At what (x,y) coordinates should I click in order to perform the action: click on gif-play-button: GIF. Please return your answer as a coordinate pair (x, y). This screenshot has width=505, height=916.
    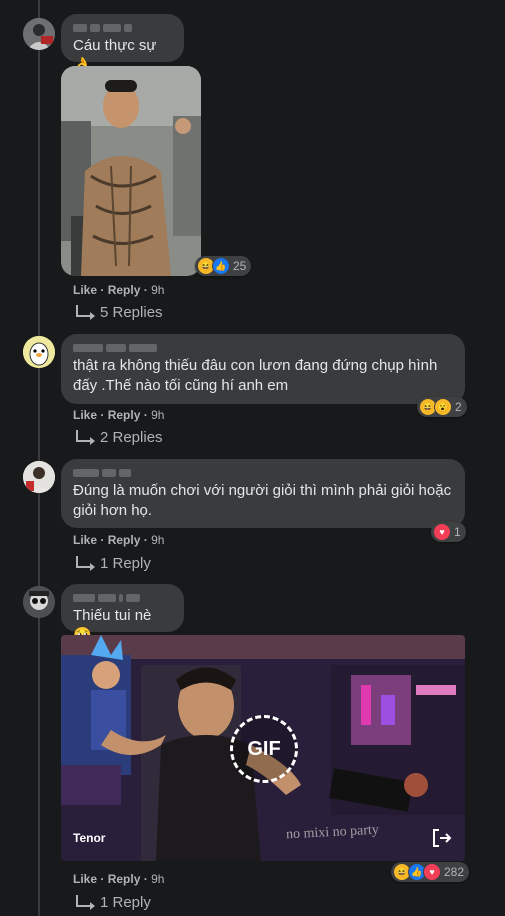
    Looking at the image, I should click on (264, 749).